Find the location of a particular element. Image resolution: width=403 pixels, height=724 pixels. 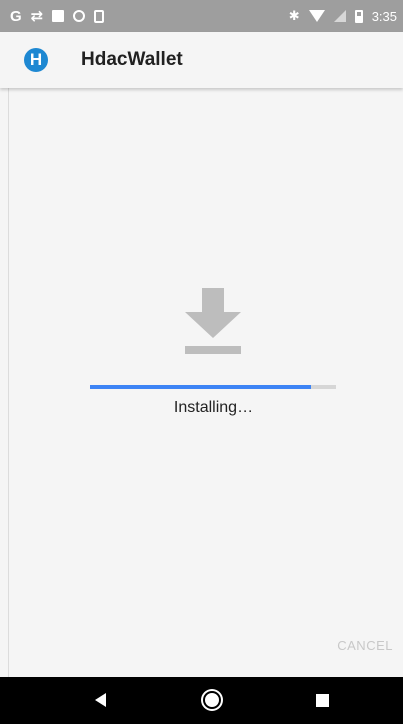

phone-icon is located at coordinates (99, 16).